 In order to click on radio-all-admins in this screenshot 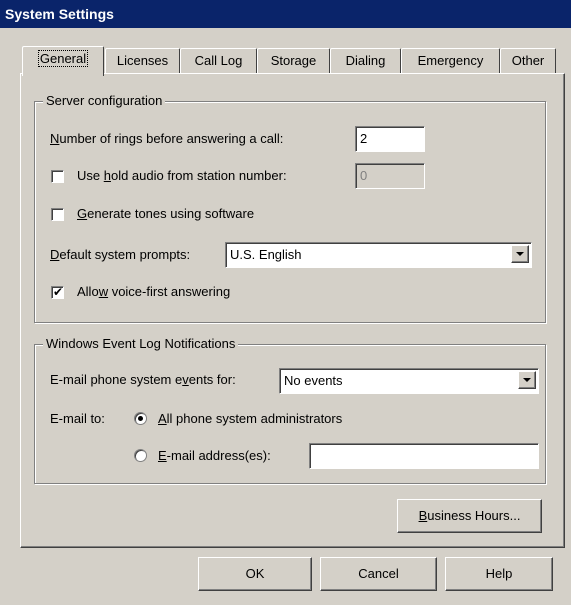, I will do `click(140, 418)`.